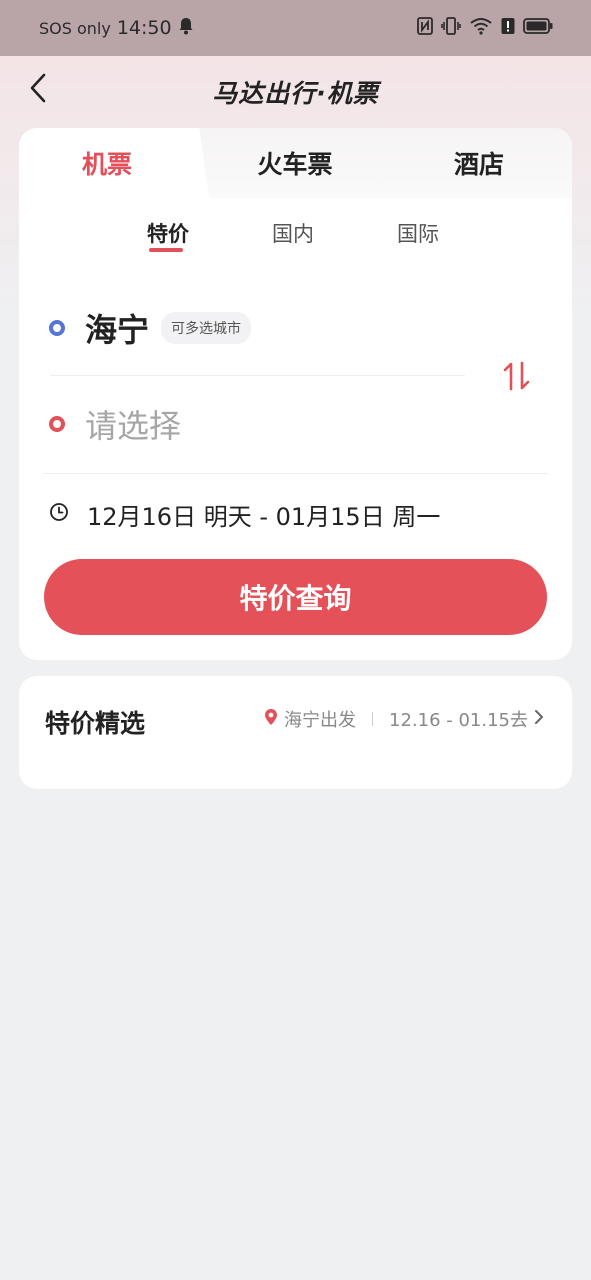  What do you see at coordinates (538, 28) in the screenshot?
I see `battery-icon` at bounding box center [538, 28].